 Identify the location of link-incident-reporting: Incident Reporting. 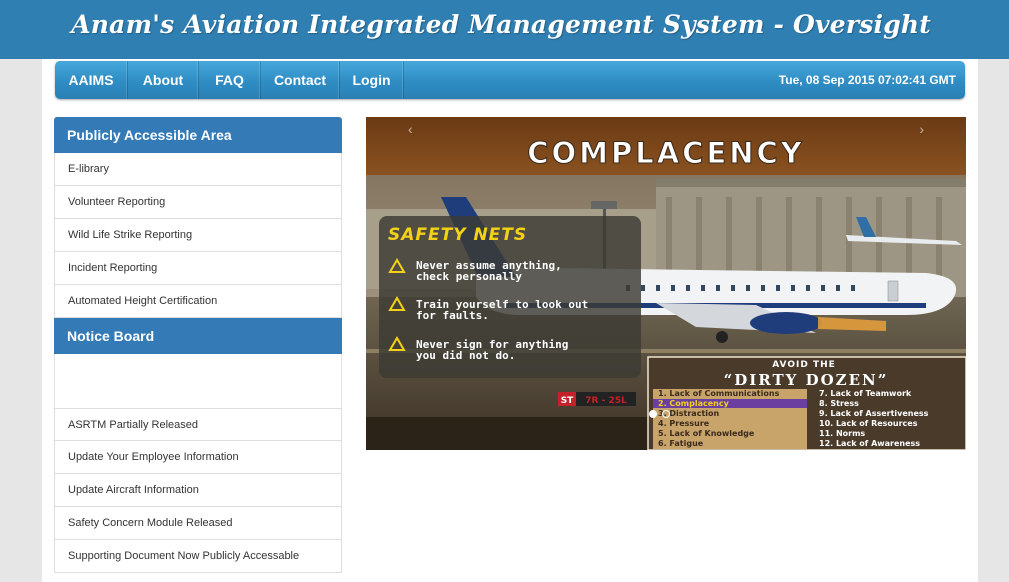
(198, 268).